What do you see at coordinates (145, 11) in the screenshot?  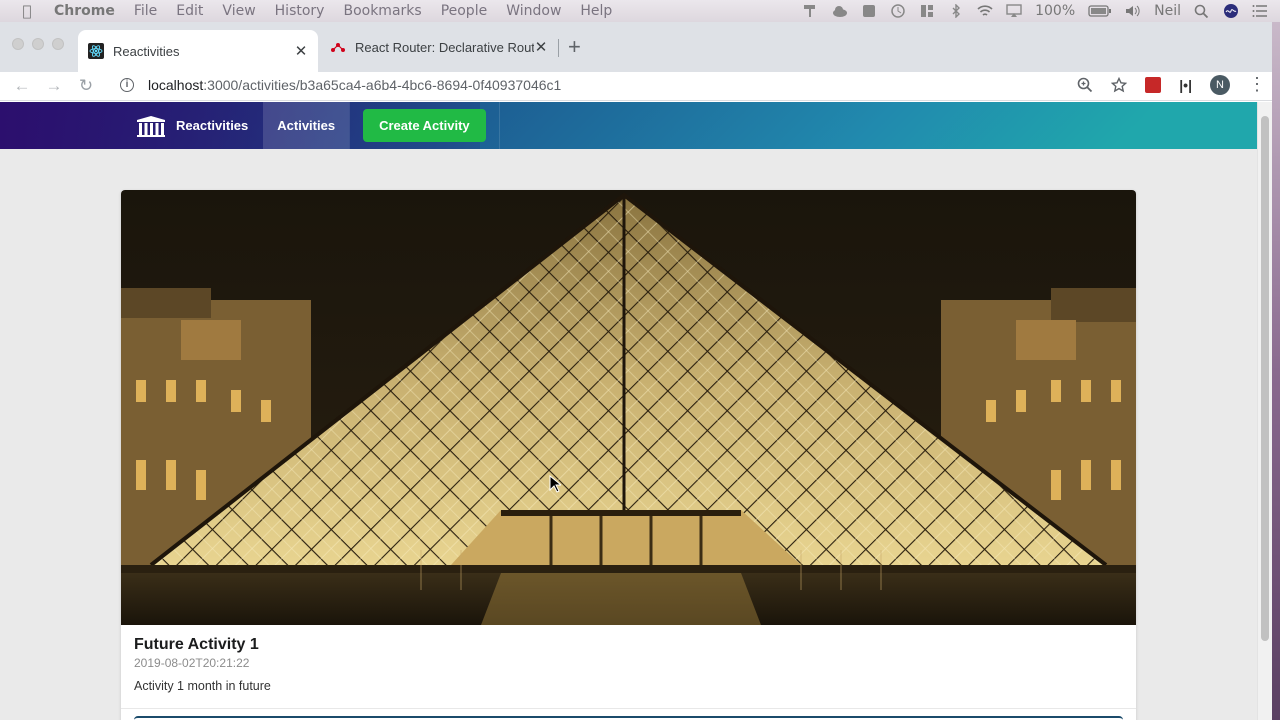 I see `menu-file: File` at bounding box center [145, 11].